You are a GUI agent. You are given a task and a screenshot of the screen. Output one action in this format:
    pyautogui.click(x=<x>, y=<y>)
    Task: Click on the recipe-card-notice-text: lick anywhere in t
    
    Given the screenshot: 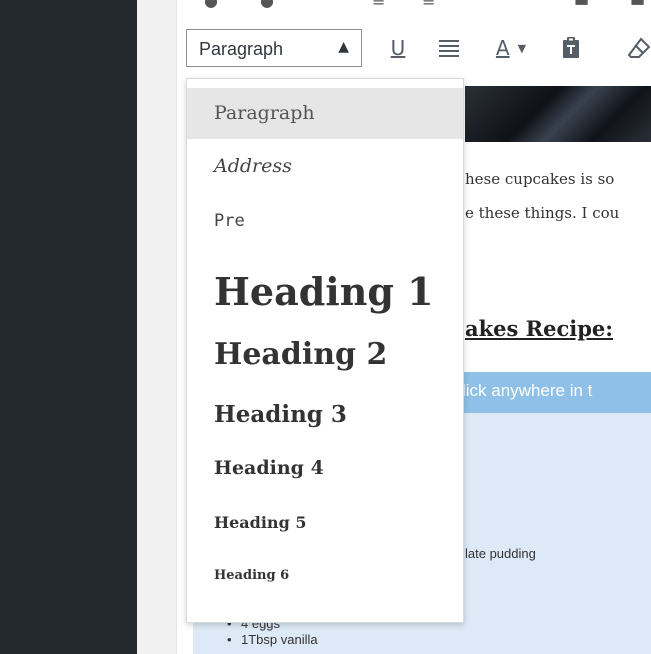 What is the action you would take?
    pyautogui.click(x=527, y=390)
    